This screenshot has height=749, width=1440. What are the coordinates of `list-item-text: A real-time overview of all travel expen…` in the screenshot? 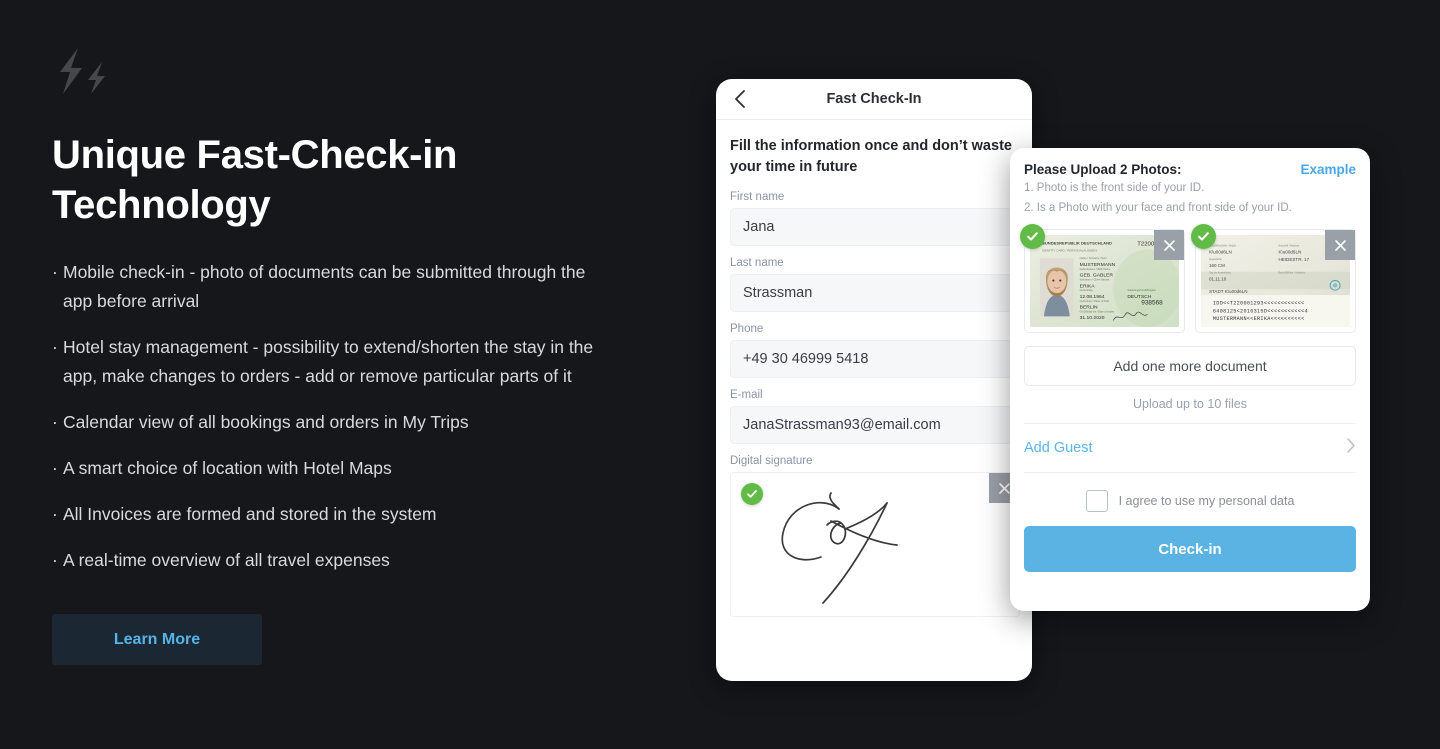 It's located at (226, 560).